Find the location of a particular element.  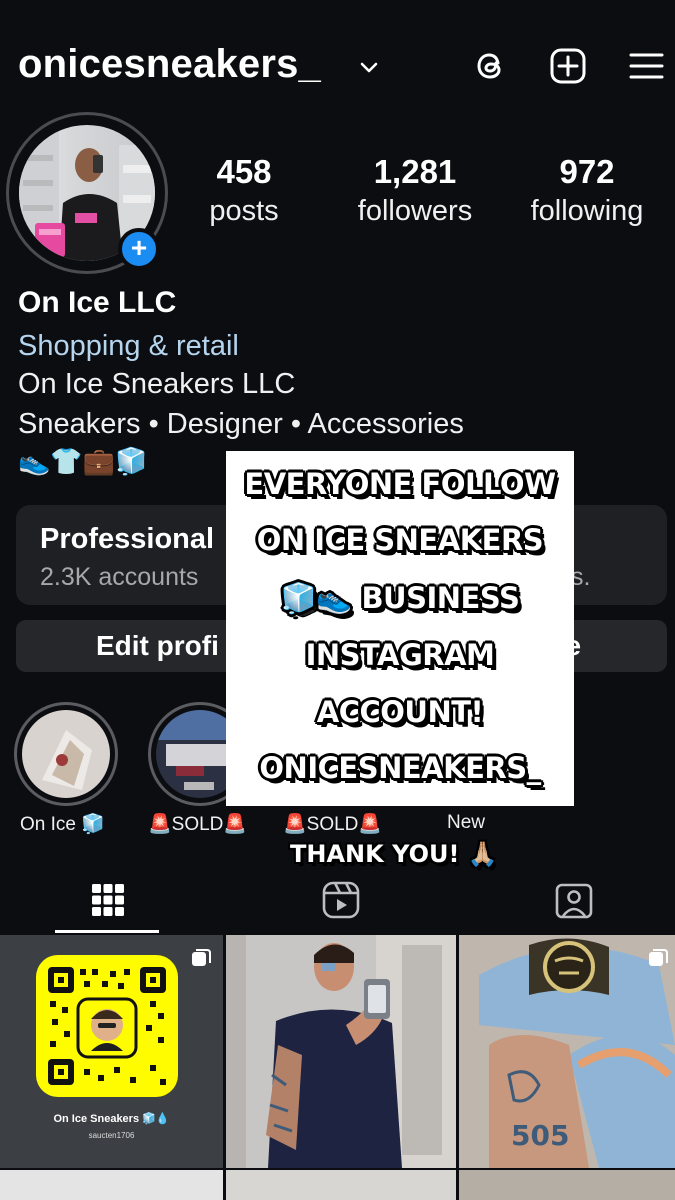

post-photo: 505 is located at coordinates (567, 1051).